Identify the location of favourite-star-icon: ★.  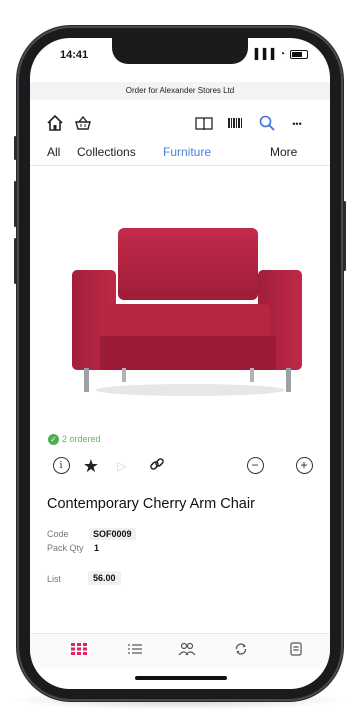
(91, 466).